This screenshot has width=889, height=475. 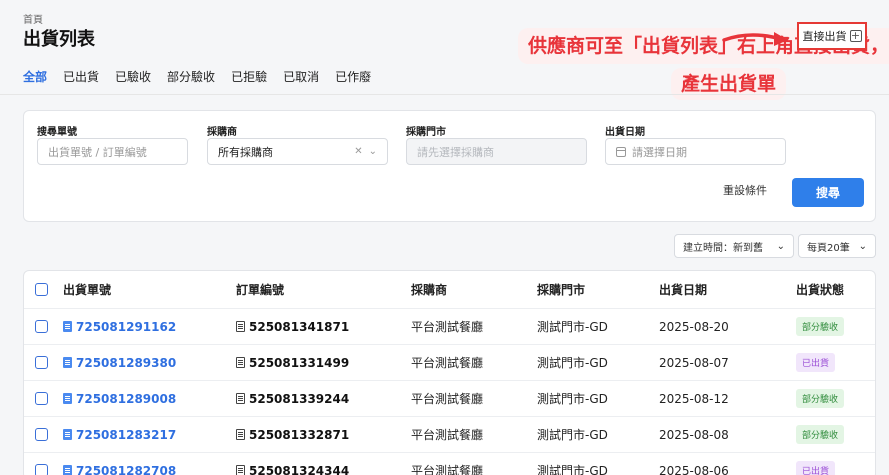 What do you see at coordinates (455, 152) in the screenshot?
I see `store-placeholder: 請先選擇採購商` at bounding box center [455, 152].